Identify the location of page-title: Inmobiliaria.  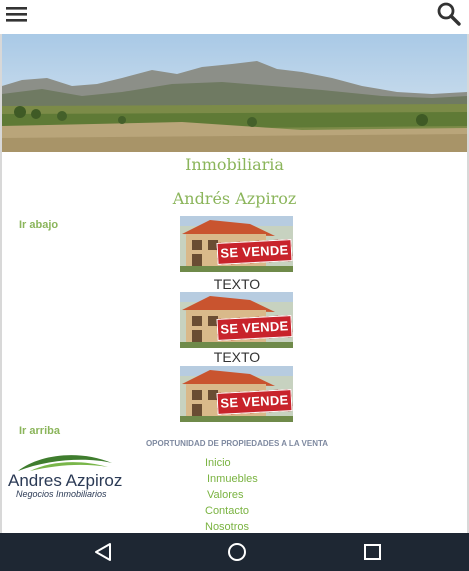
(234, 164).